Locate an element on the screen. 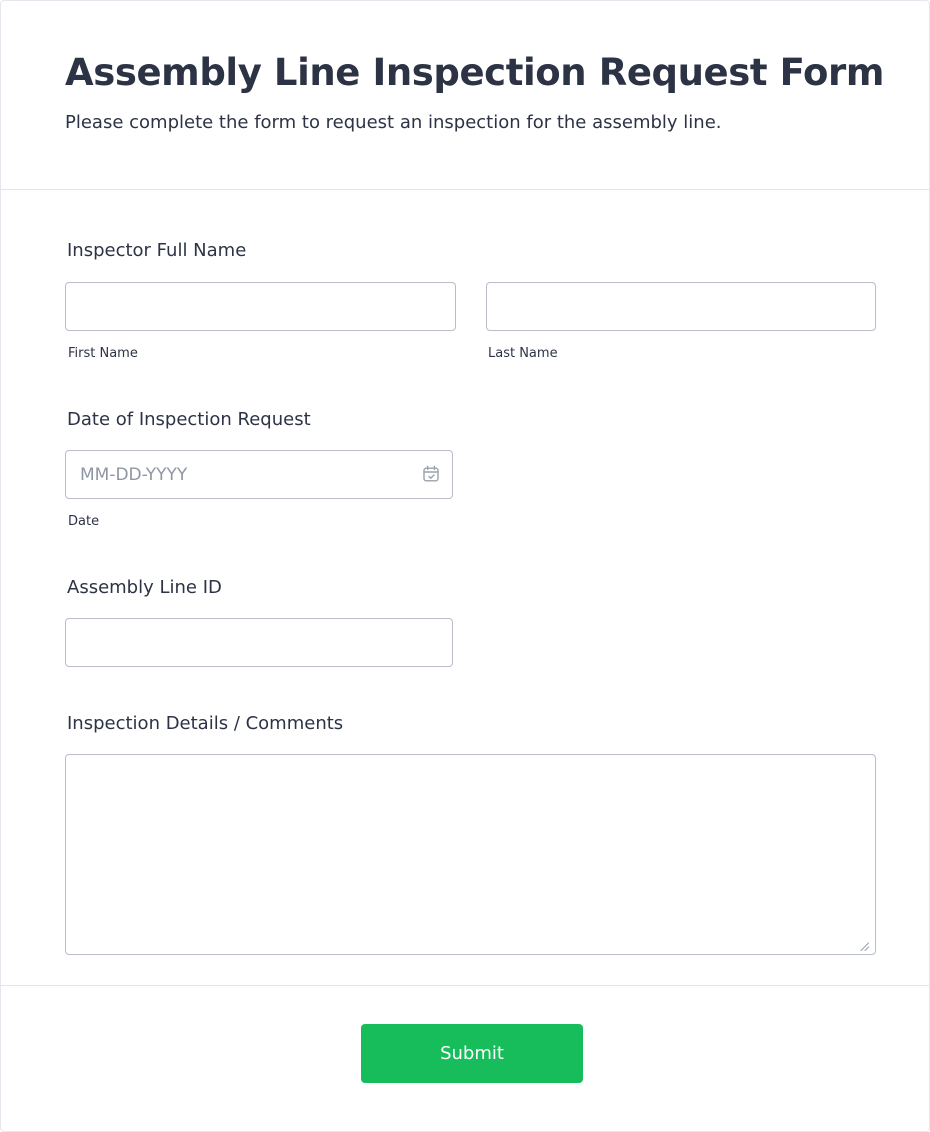 The height and width of the screenshot is (1132, 930). last-name-input is located at coordinates (681, 306).